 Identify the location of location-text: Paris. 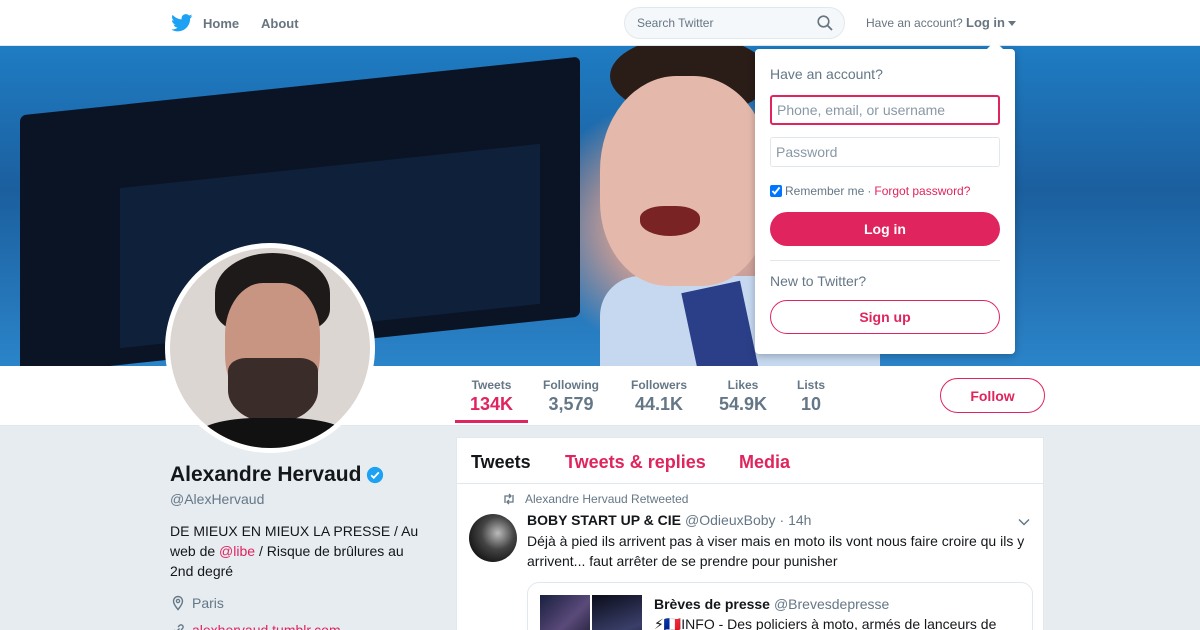
(208, 603).